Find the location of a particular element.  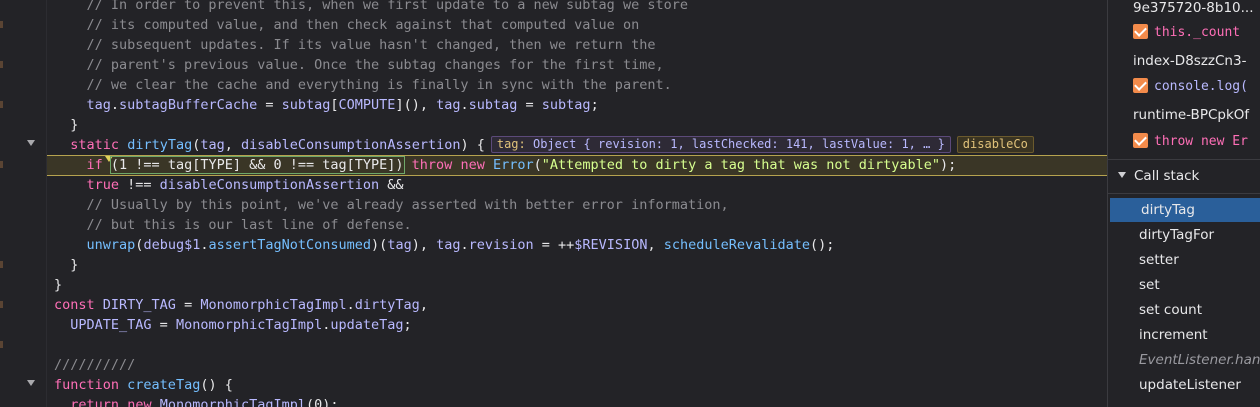

call-stack-frame: increment is located at coordinates (1184, 335).